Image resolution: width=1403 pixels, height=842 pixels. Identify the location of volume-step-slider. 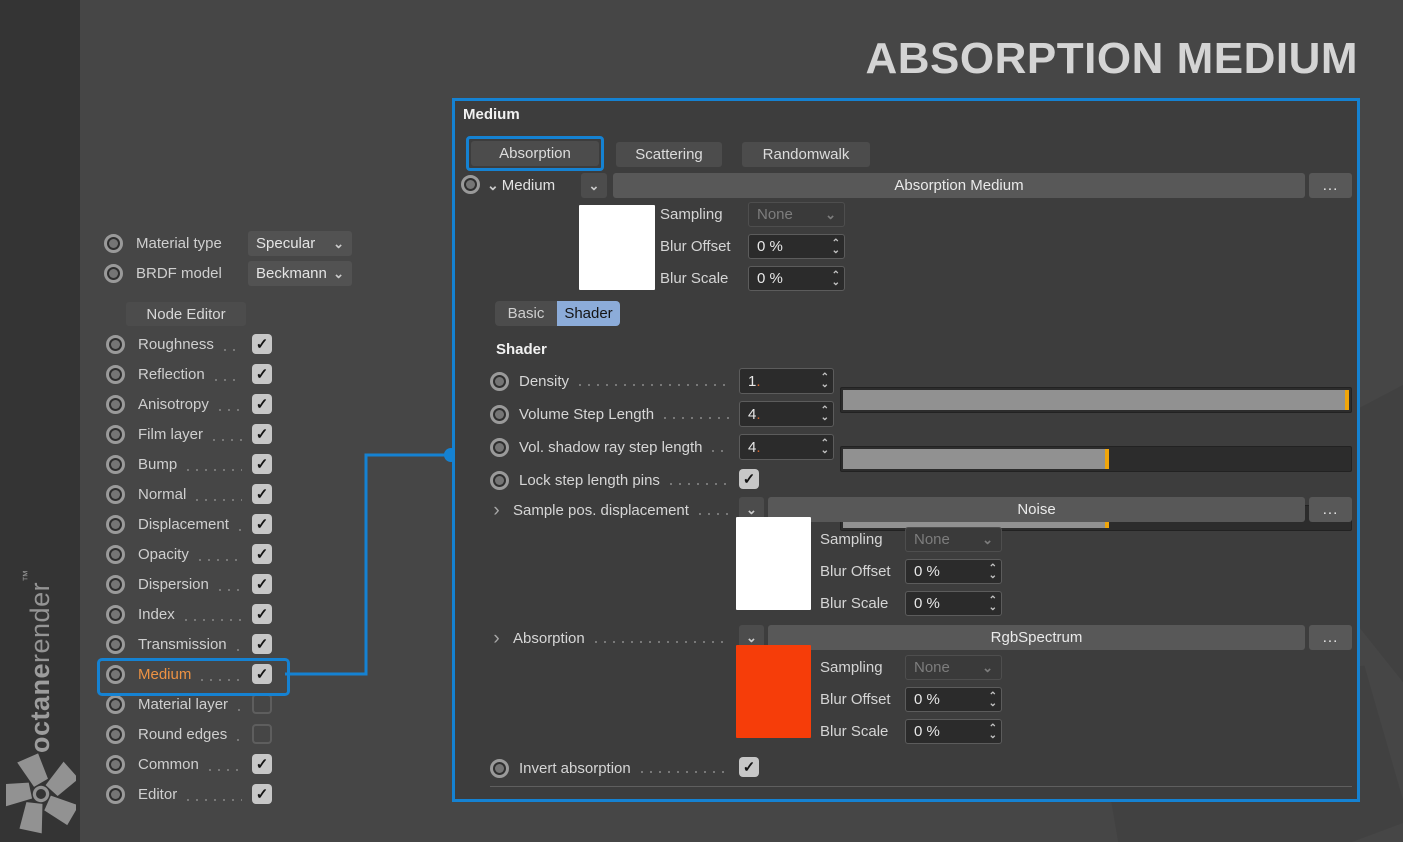
(1096, 459).